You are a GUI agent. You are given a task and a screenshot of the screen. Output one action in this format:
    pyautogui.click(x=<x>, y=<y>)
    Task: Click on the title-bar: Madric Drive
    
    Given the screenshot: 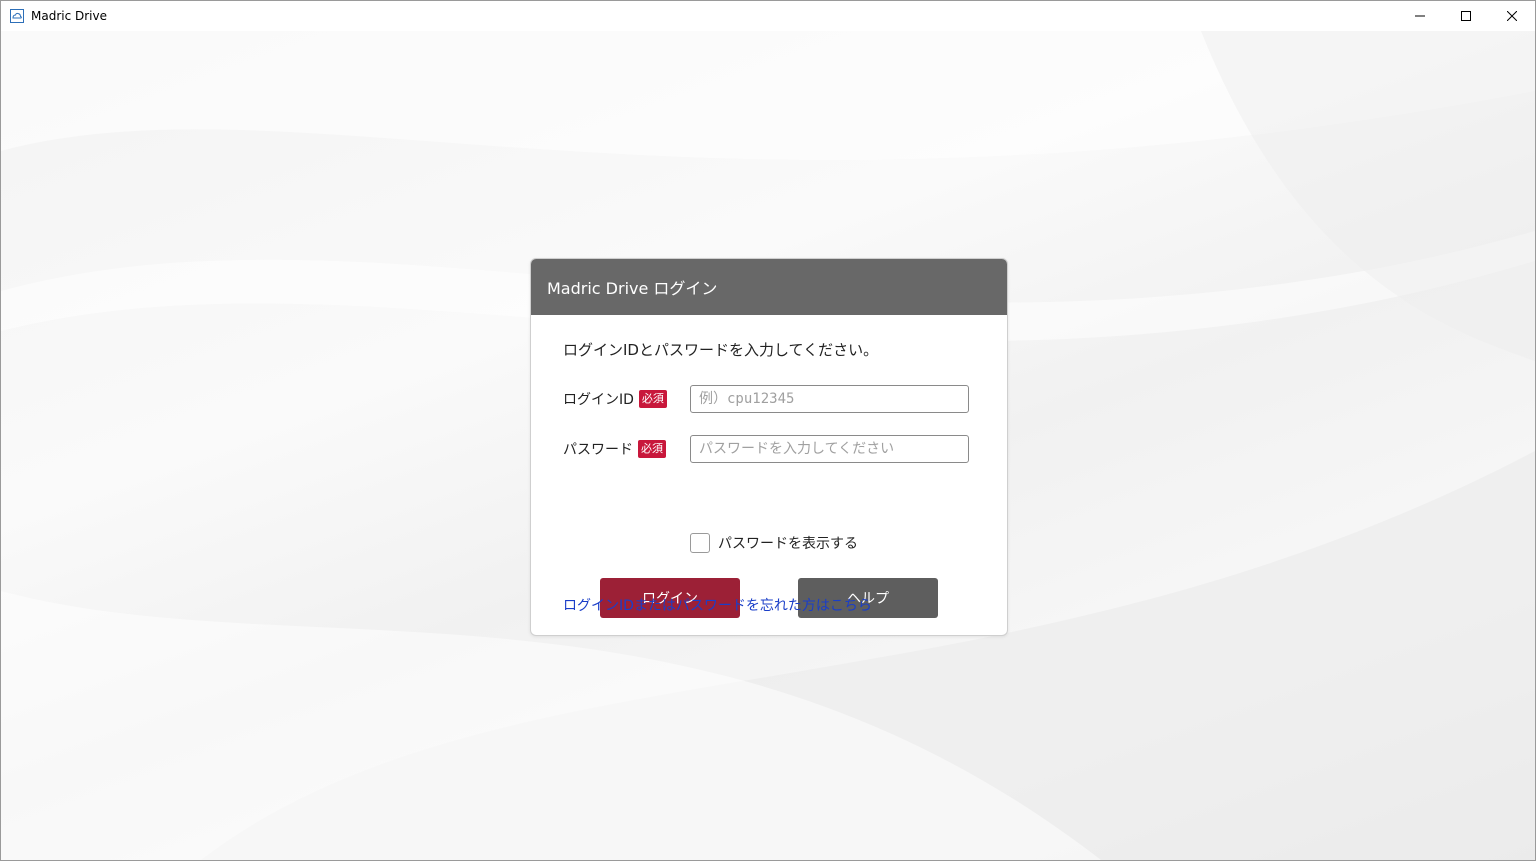 What is the action you would take?
    pyautogui.click(x=768, y=16)
    